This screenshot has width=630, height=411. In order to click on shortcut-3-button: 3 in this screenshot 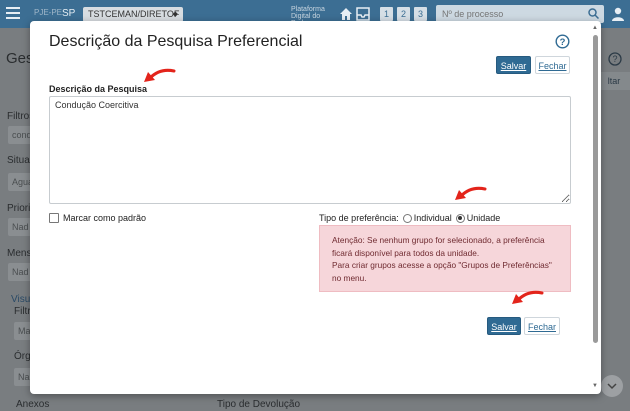, I will do `click(420, 14)`.